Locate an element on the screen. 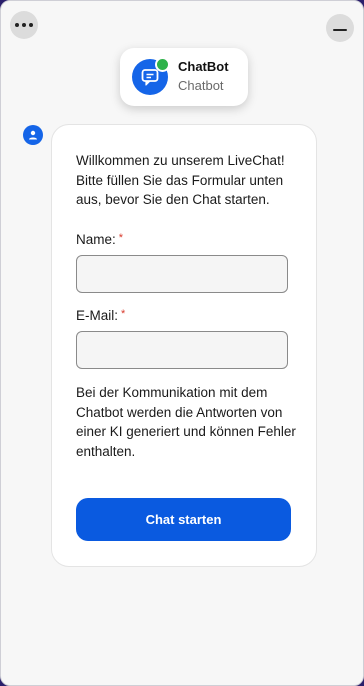  more-horizontal-icon is located at coordinates (24, 25).